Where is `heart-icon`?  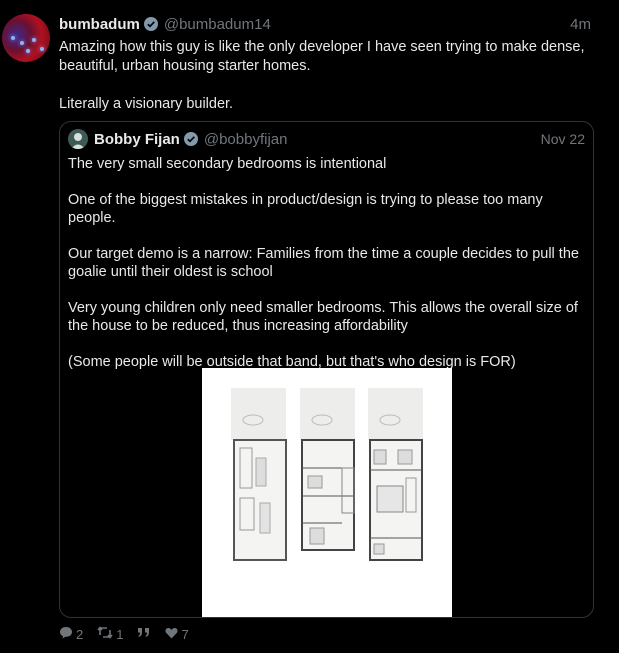
heart-icon is located at coordinates (171, 634).